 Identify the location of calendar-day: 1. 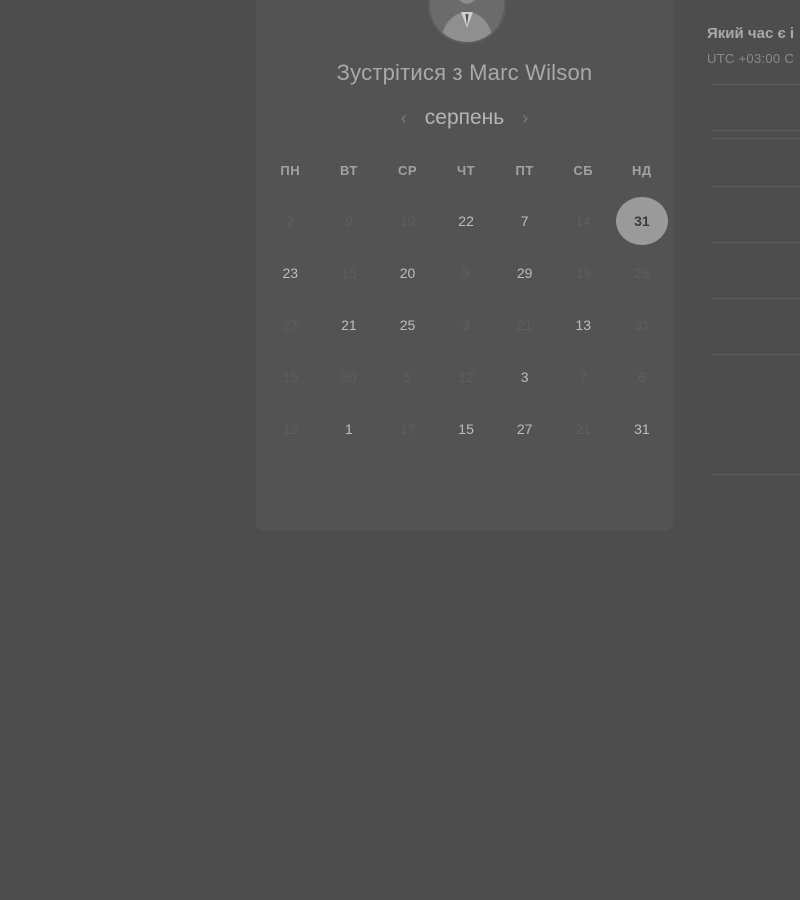
(349, 429).